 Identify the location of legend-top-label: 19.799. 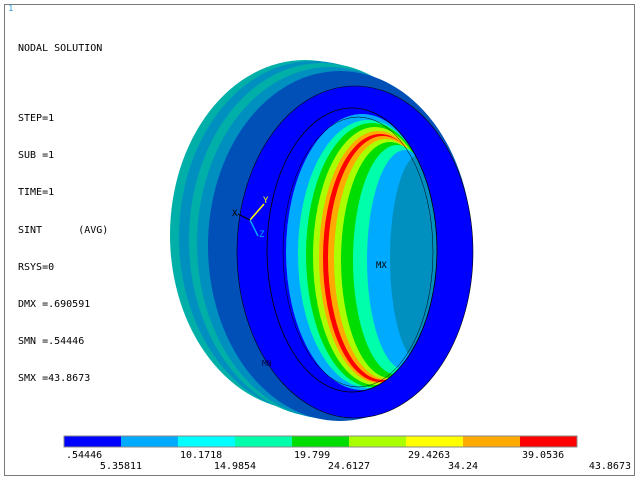
(312, 455).